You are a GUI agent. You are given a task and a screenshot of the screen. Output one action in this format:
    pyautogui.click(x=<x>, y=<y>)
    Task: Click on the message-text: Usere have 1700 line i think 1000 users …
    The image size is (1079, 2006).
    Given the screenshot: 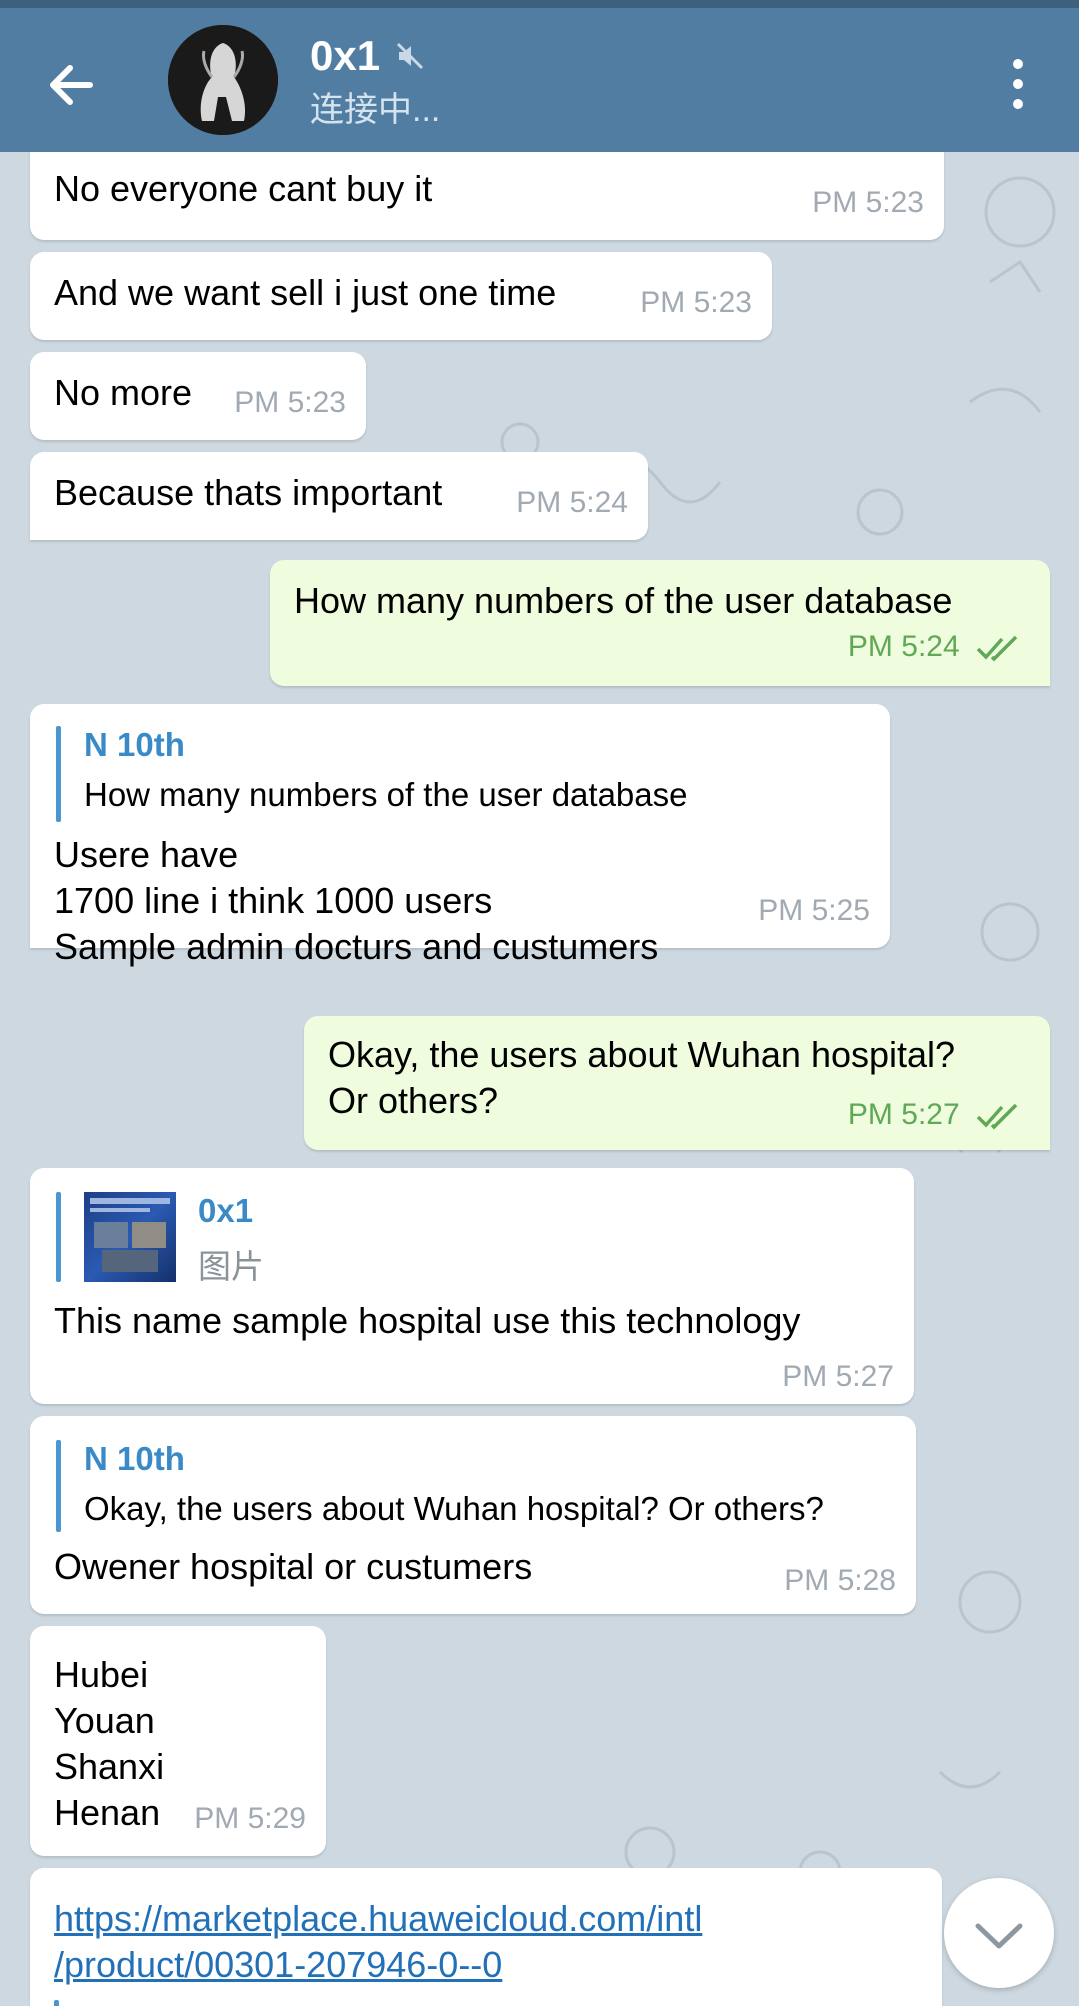 What is the action you would take?
    pyautogui.click(x=356, y=900)
    